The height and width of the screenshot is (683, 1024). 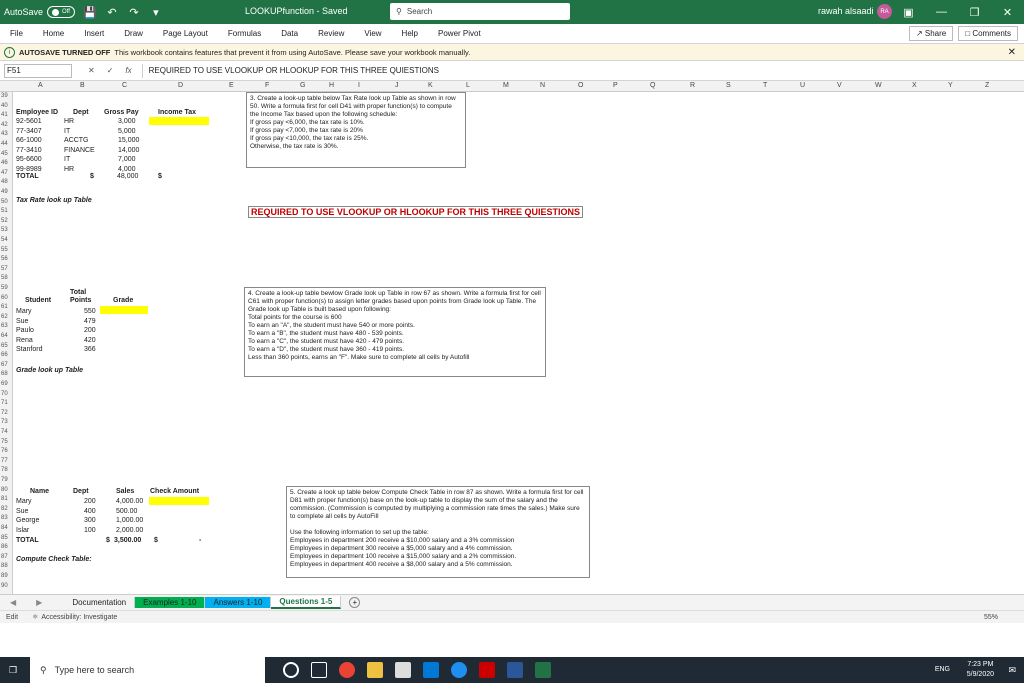 What do you see at coordinates (319, 670) in the screenshot?
I see `task-view-icon` at bounding box center [319, 670].